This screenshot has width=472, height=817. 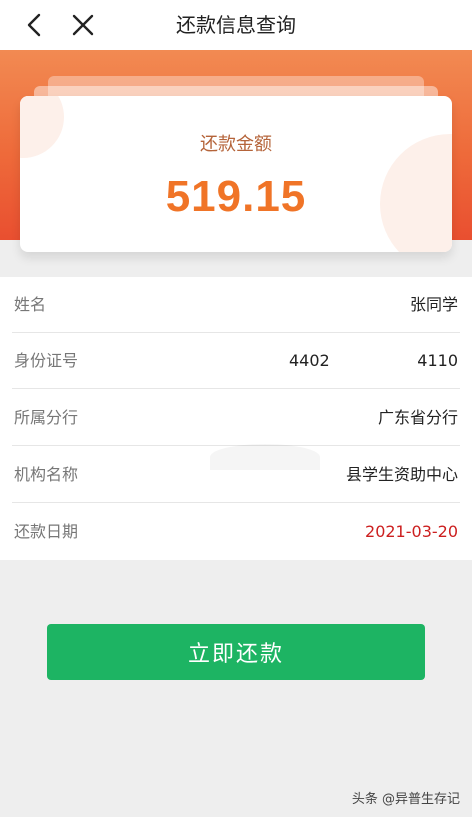 I want to click on top-navigation-bar: 还款信息查询, so click(x=236, y=25).